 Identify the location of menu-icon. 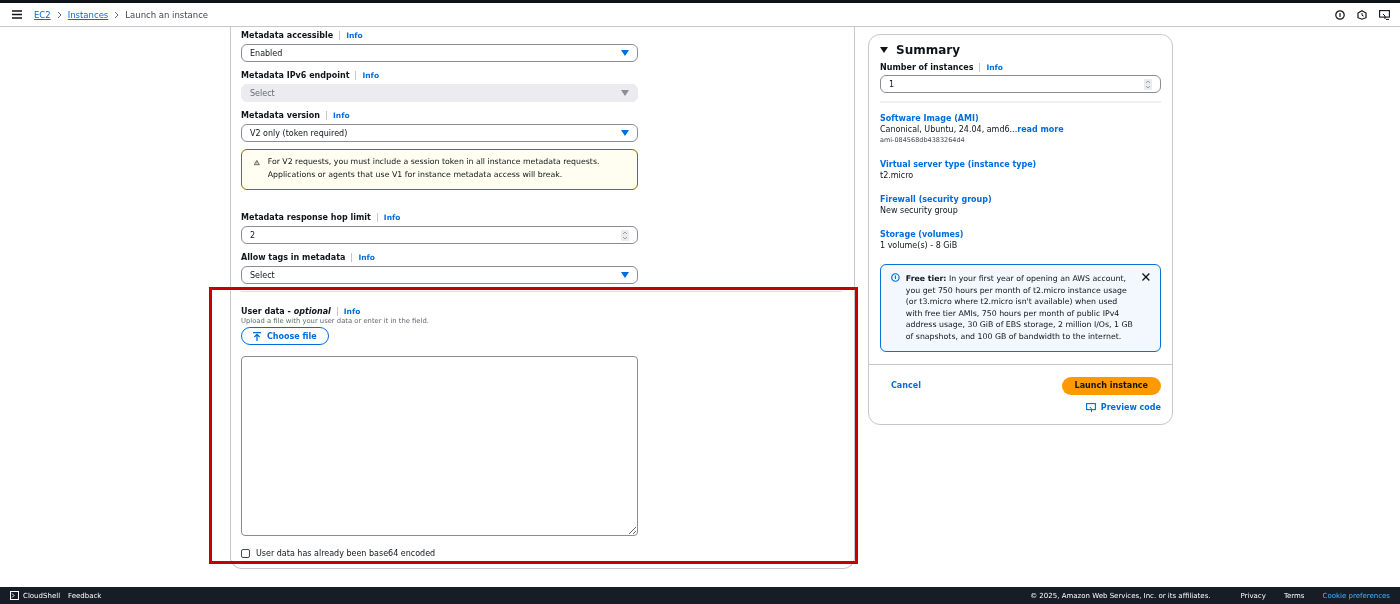
(17, 14).